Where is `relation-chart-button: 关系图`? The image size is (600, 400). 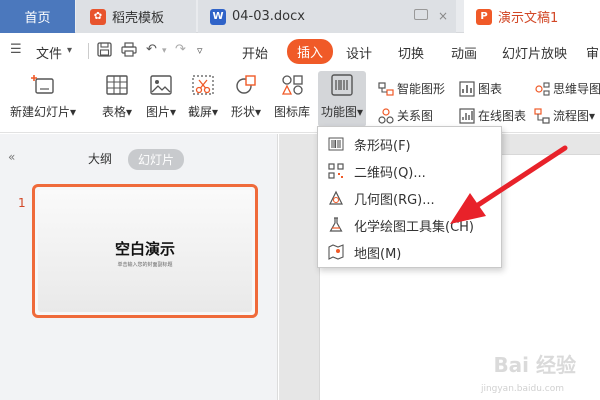 relation-chart-button: 关系图 is located at coordinates (405, 115).